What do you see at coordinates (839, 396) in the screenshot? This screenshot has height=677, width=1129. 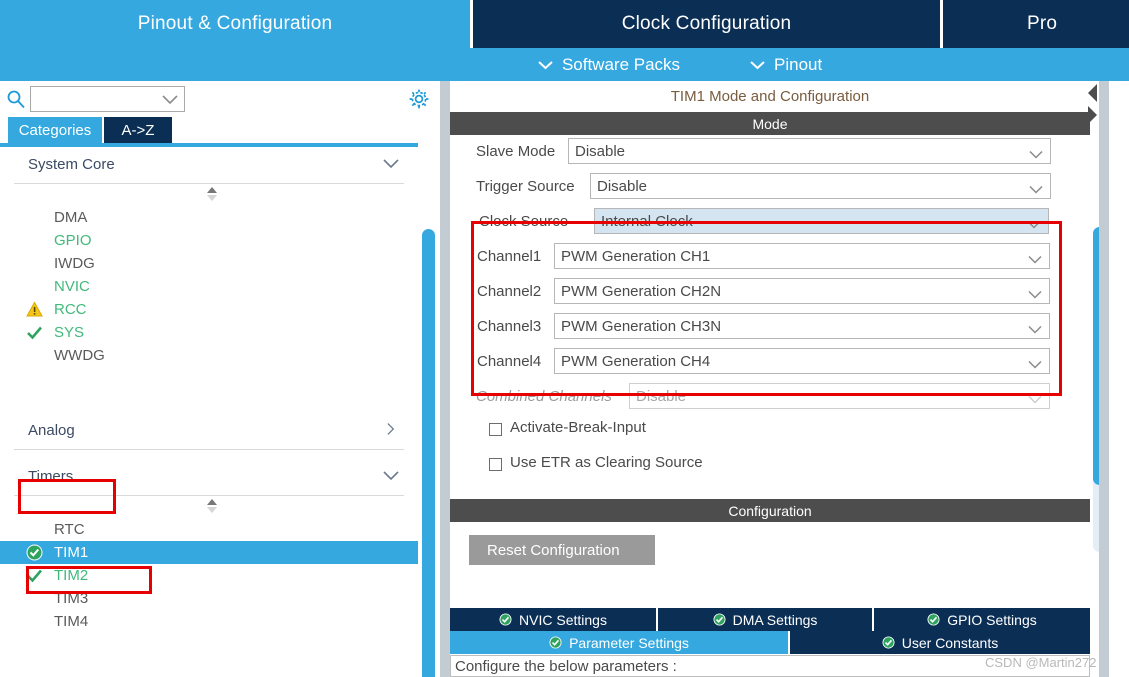 I see `select-combined-channels: Disable` at bounding box center [839, 396].